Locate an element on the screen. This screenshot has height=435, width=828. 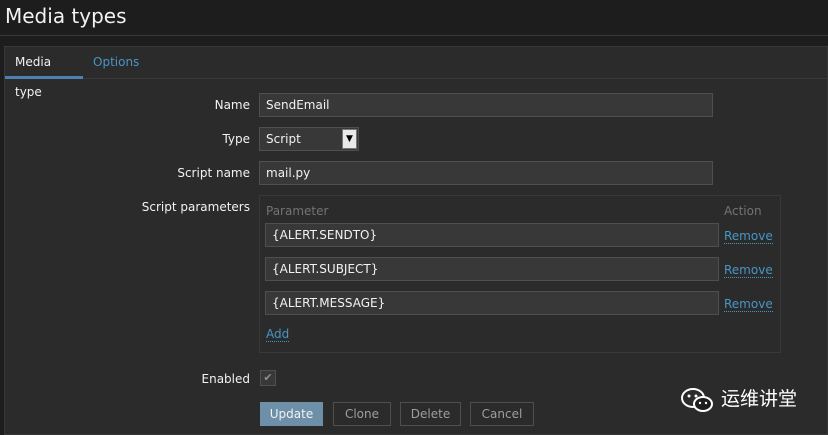
chevron-down-icon: ▼ is located at coordinates (349, 139).